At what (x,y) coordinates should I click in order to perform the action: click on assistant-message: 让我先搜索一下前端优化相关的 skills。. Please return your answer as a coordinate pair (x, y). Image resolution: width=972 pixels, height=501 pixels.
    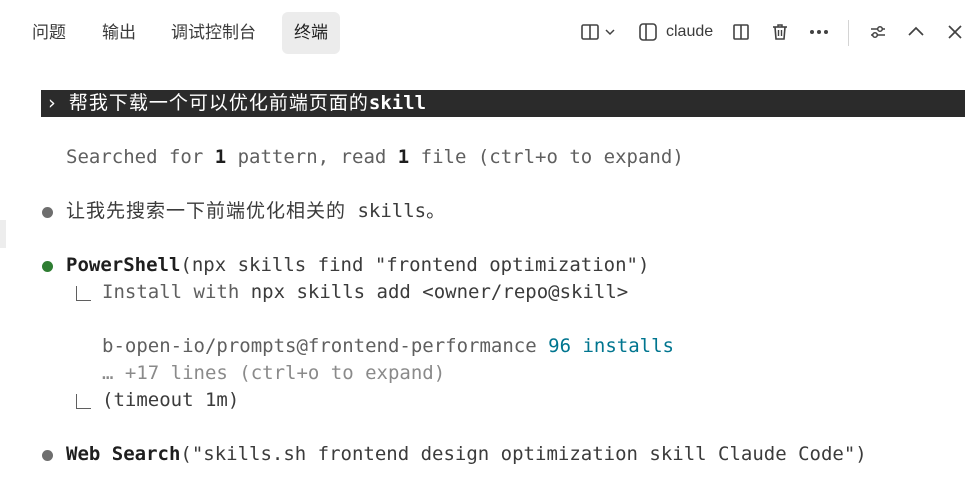
    Looking at the image, I should click on (256, 211).